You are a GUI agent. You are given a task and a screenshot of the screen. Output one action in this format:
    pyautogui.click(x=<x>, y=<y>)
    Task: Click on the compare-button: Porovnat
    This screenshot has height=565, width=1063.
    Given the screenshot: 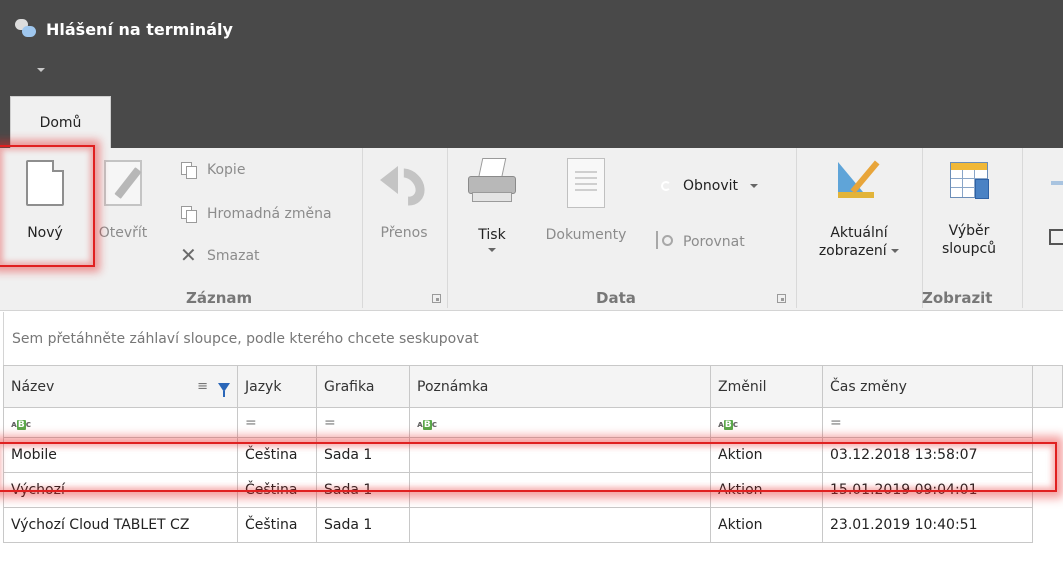 What is the action you would take?
    pyautogui.click(x=700, y=241)
    